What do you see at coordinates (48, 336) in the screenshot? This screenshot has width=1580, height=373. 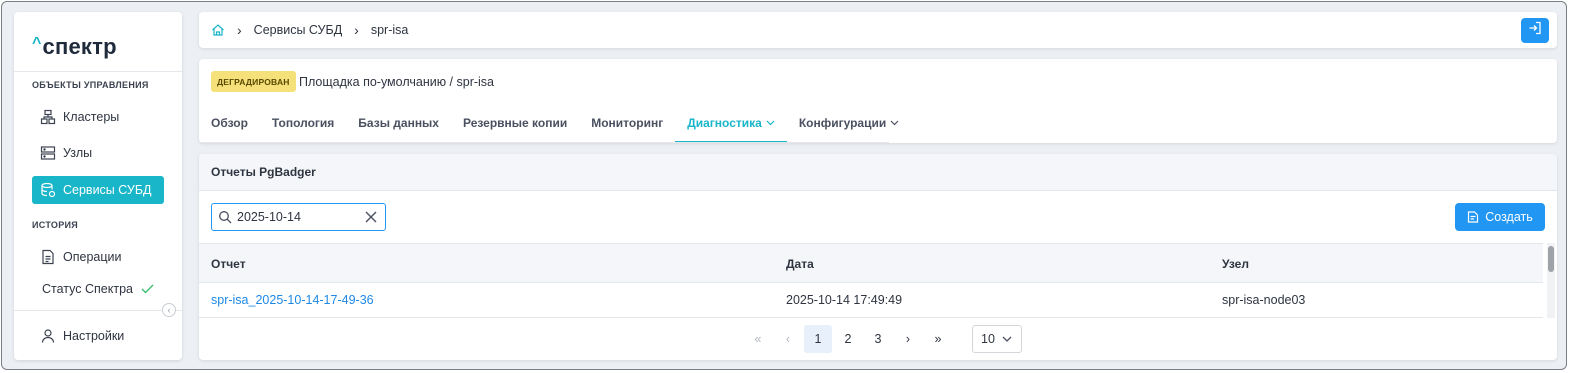 I see `user-icon` at bounding box center [48, 336].